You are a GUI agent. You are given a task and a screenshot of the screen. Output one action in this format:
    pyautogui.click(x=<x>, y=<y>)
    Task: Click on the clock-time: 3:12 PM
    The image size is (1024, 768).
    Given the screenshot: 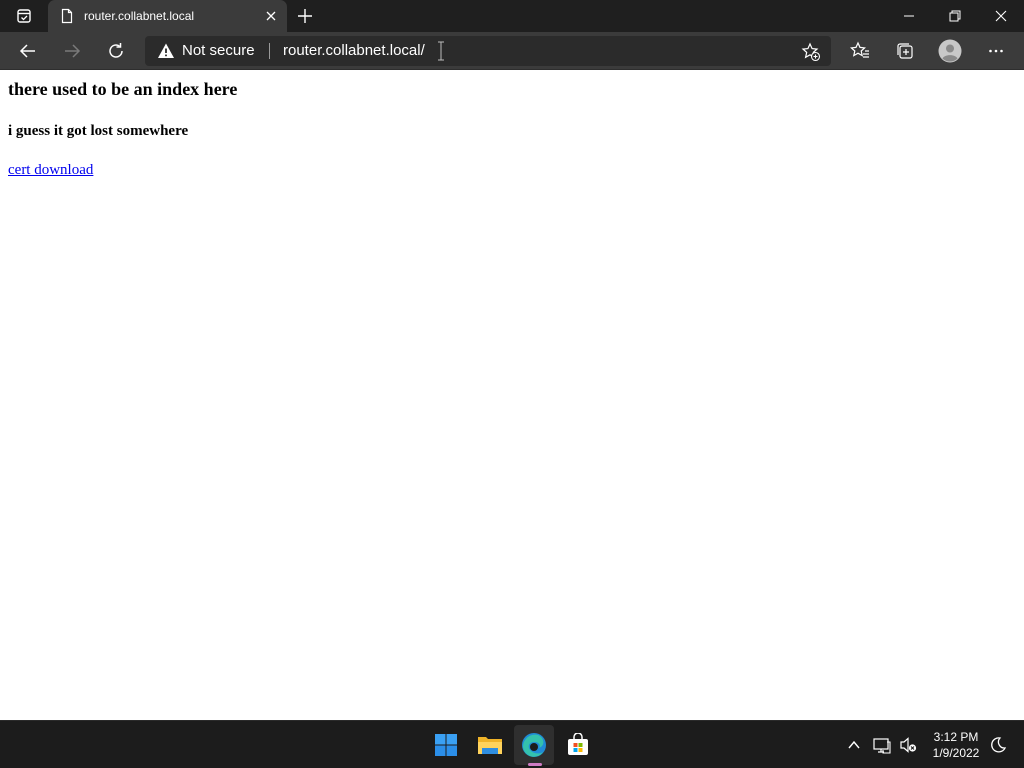 What is the action you would take?
    pyautogui.click(x=956, y=737)
    